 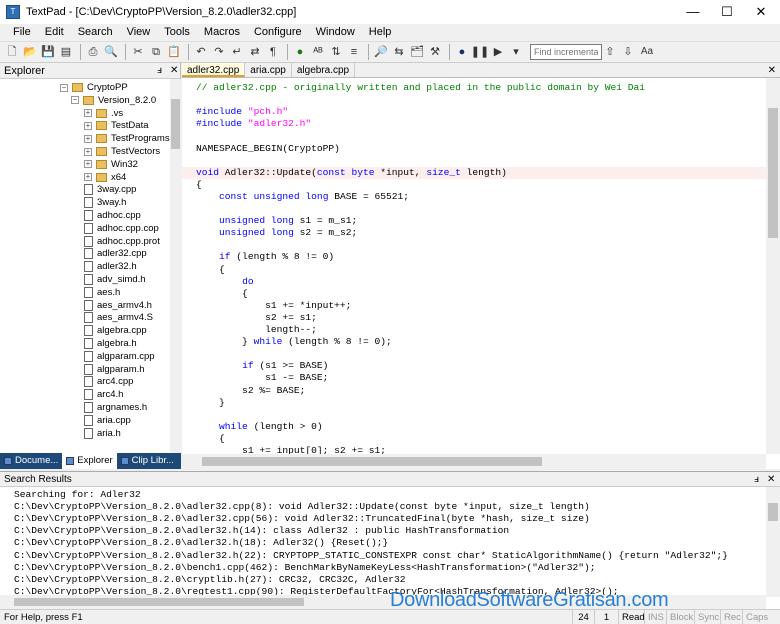 What do you see at coordinates (114, 369) in the screenshot?
I see `tree-file: algparam.h` at bounding box center [114, 369].